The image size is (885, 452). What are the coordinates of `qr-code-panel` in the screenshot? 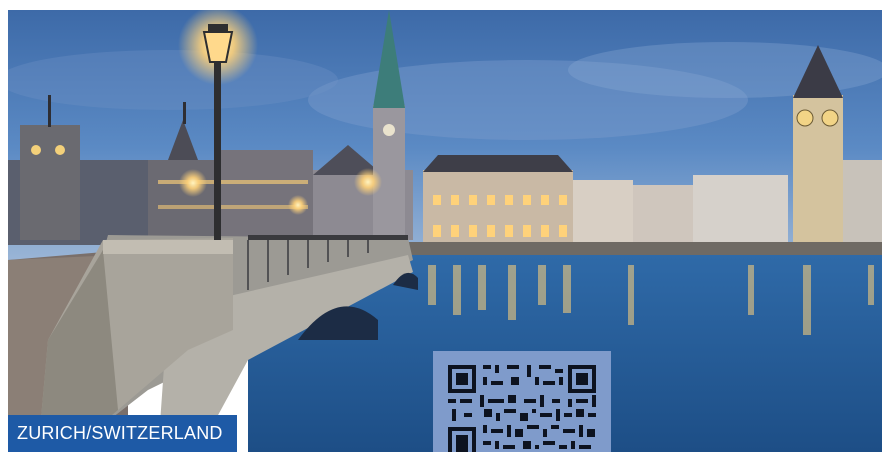 It's located at (522, 401).